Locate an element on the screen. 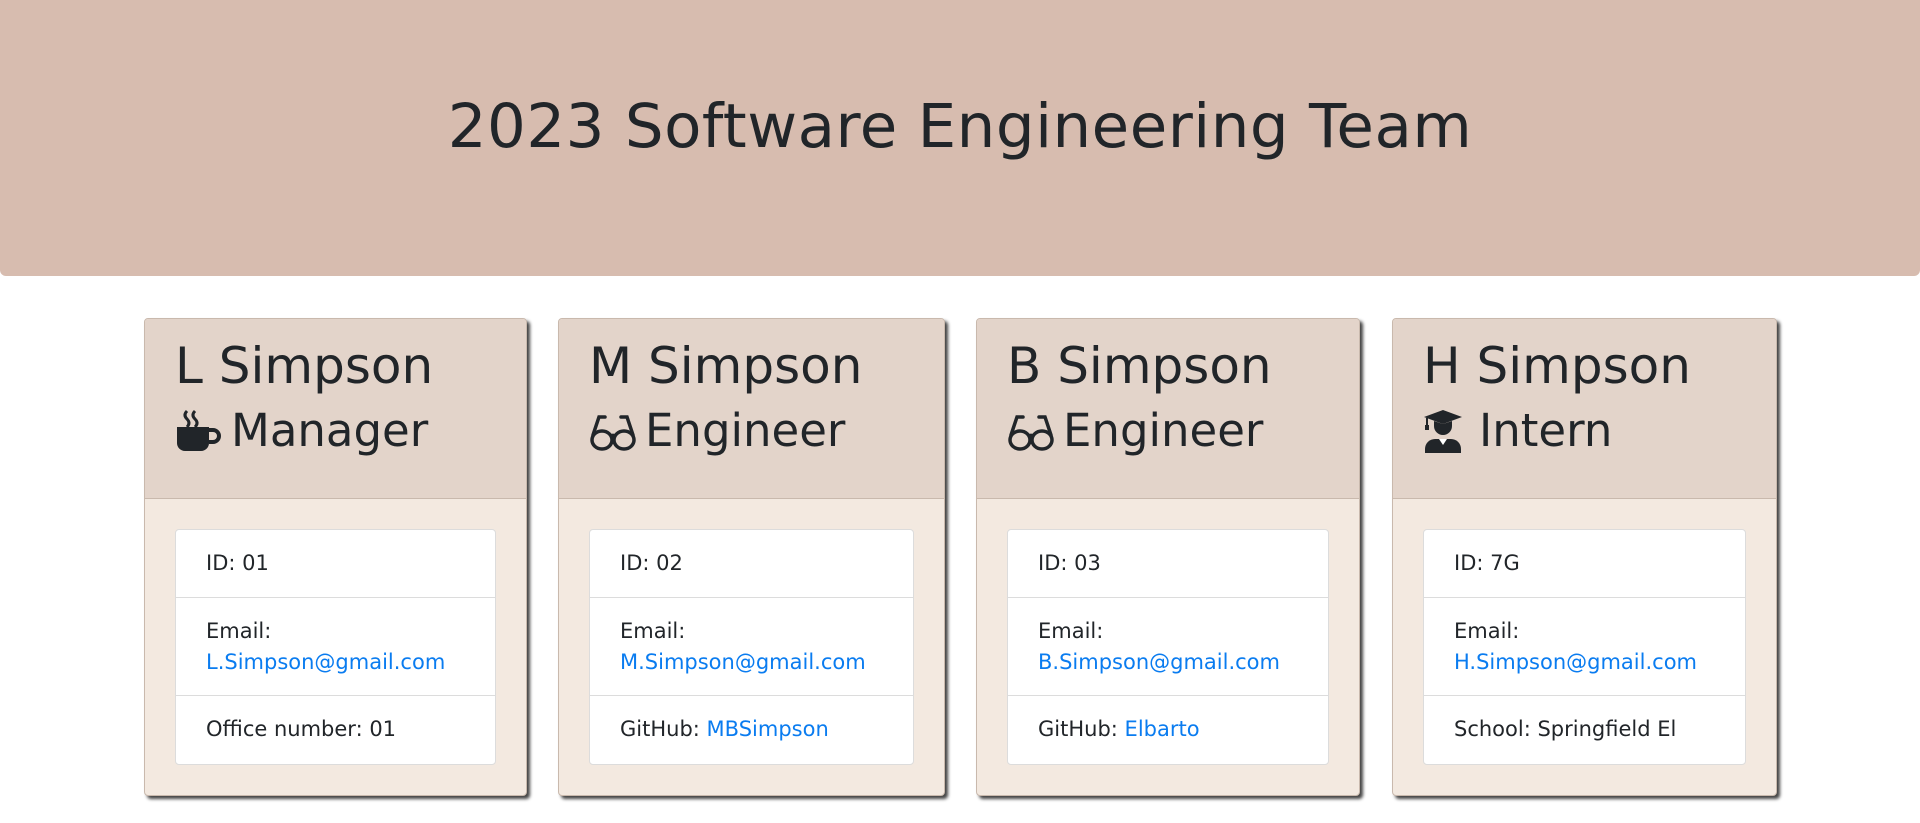  email-row: Email: B.Simpson@gmail.com is located at coordinates (1168, 647).